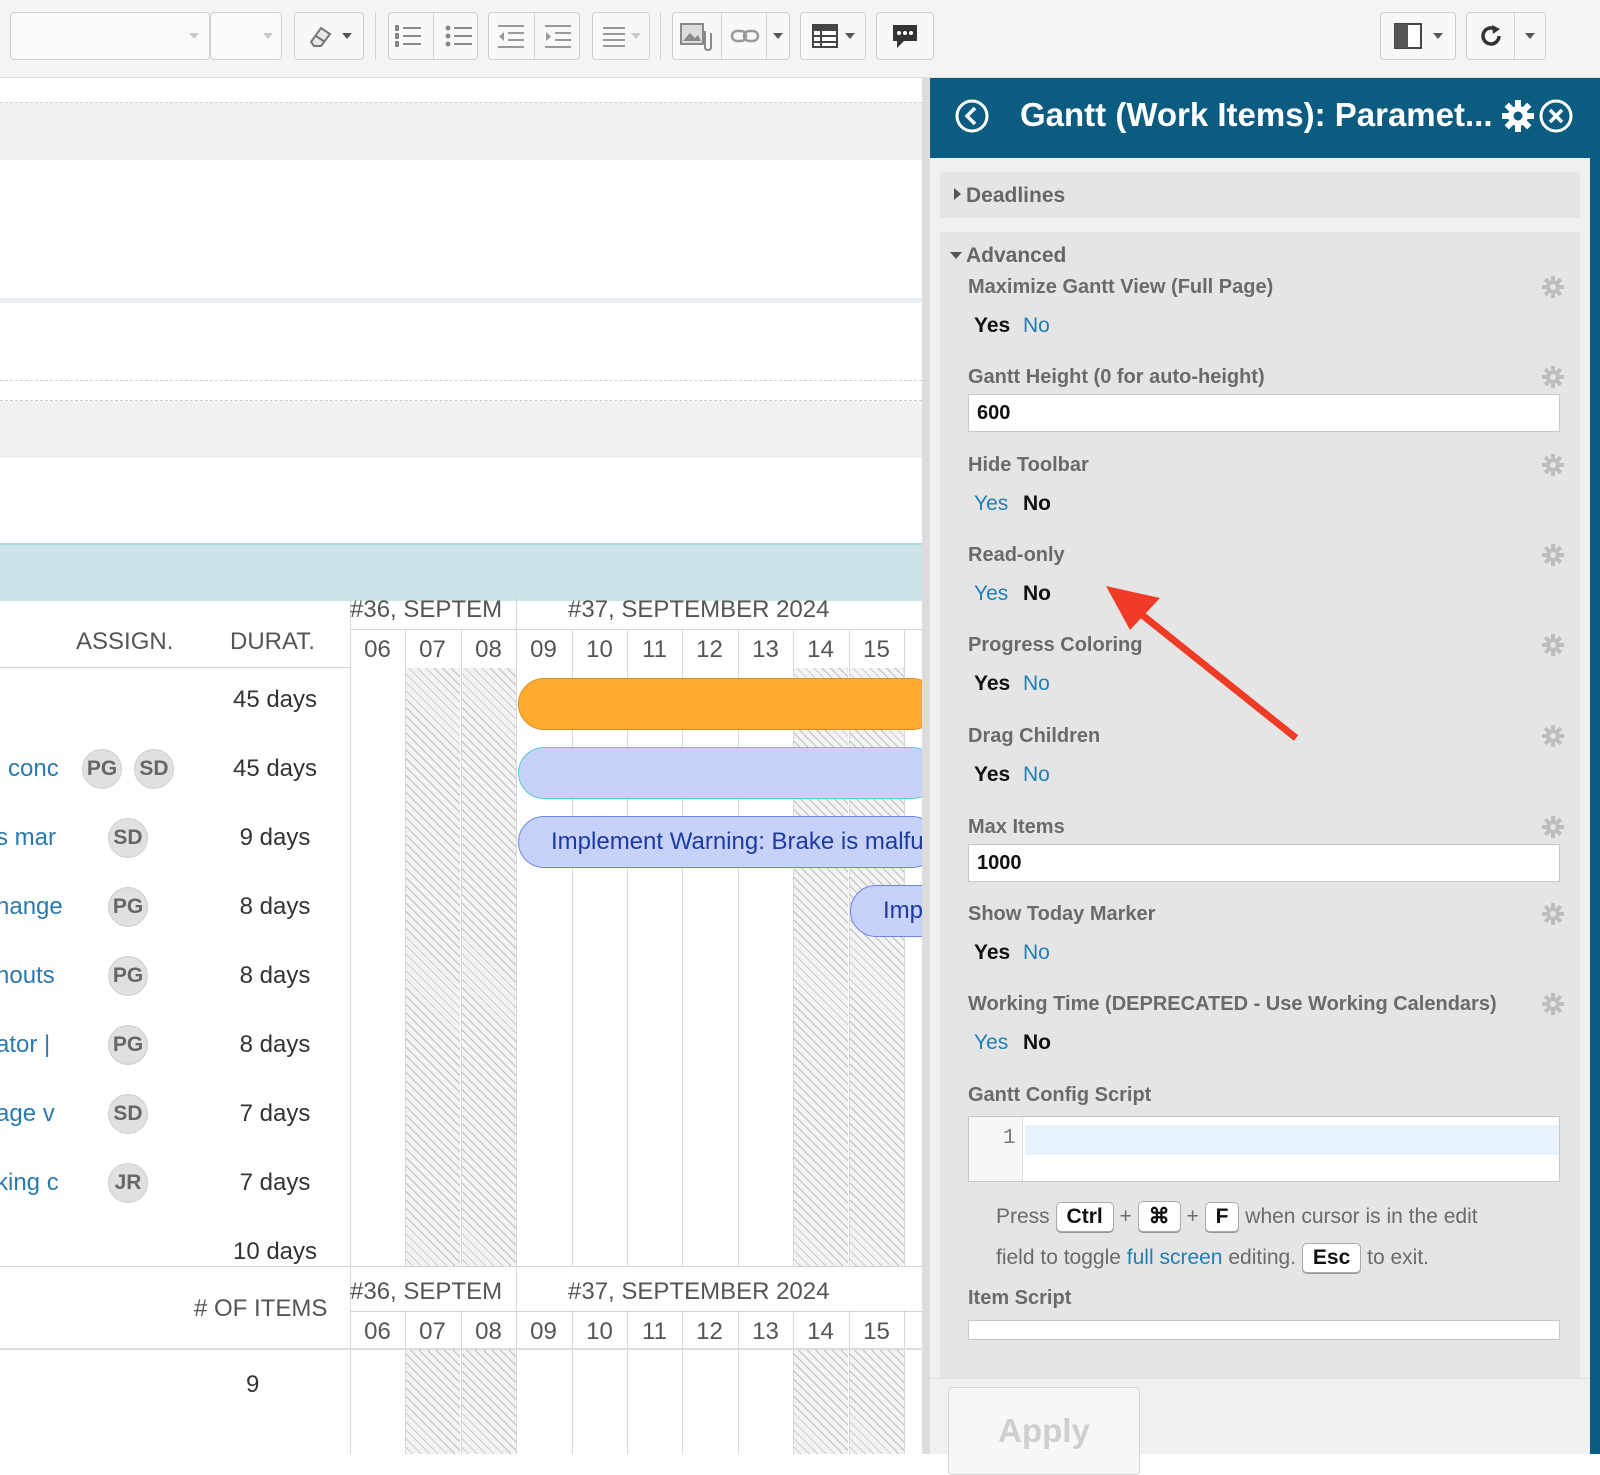  What do you see at coordinates (1202, 663) in the screenshot?
I see `annotation-arrow` at bounding box center [1202, 663].